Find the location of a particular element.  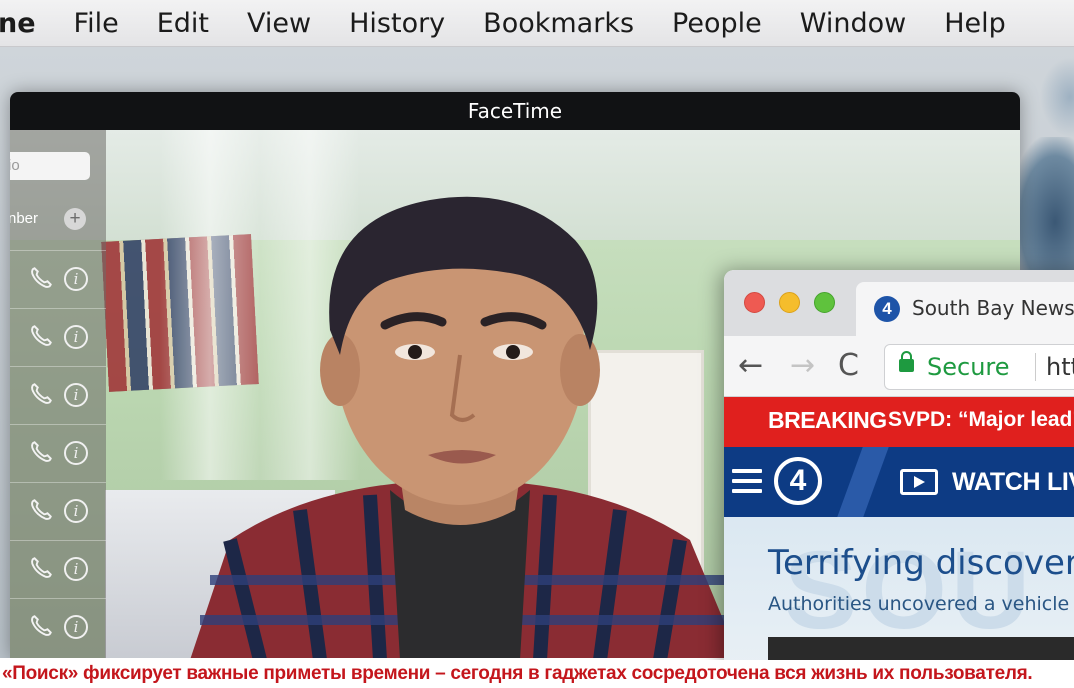

menu-help: Help is located at coordinates (975, 23).